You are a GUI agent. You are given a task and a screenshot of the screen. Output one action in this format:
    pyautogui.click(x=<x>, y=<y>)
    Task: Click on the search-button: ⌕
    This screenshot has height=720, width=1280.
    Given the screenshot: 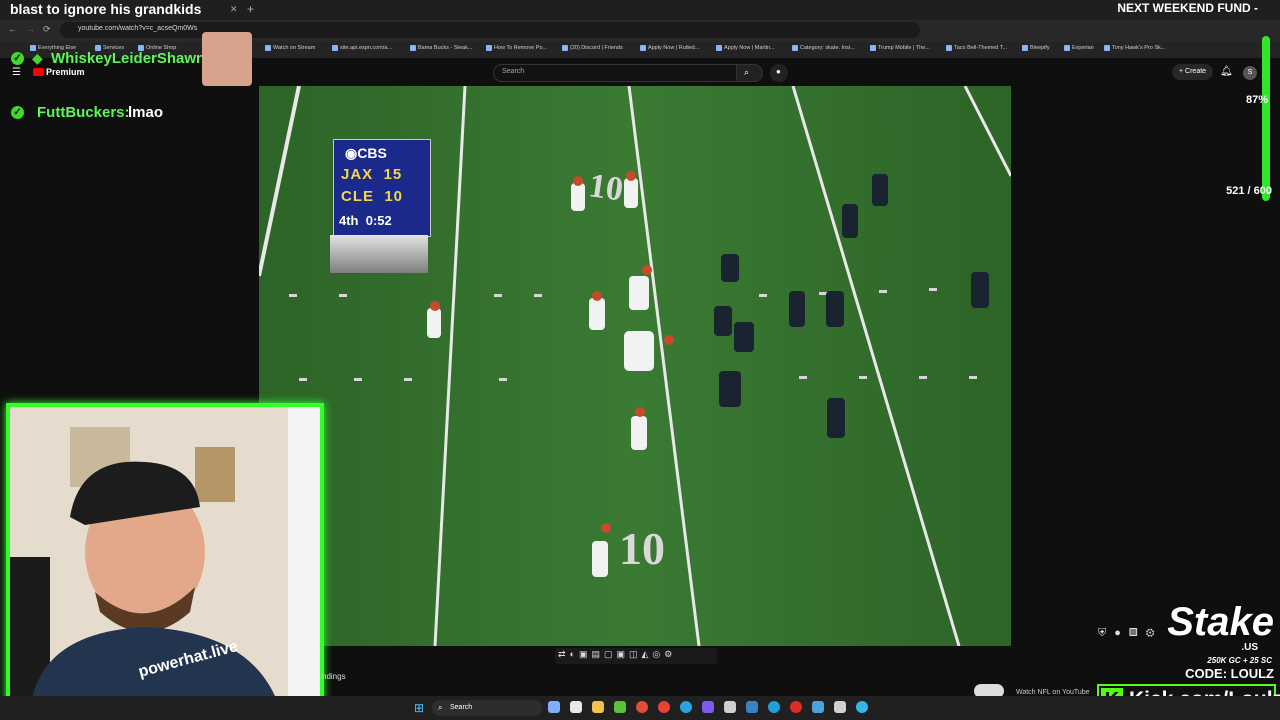 What is the action you would take?
    pyautogui.click(x=749, y=73)
    